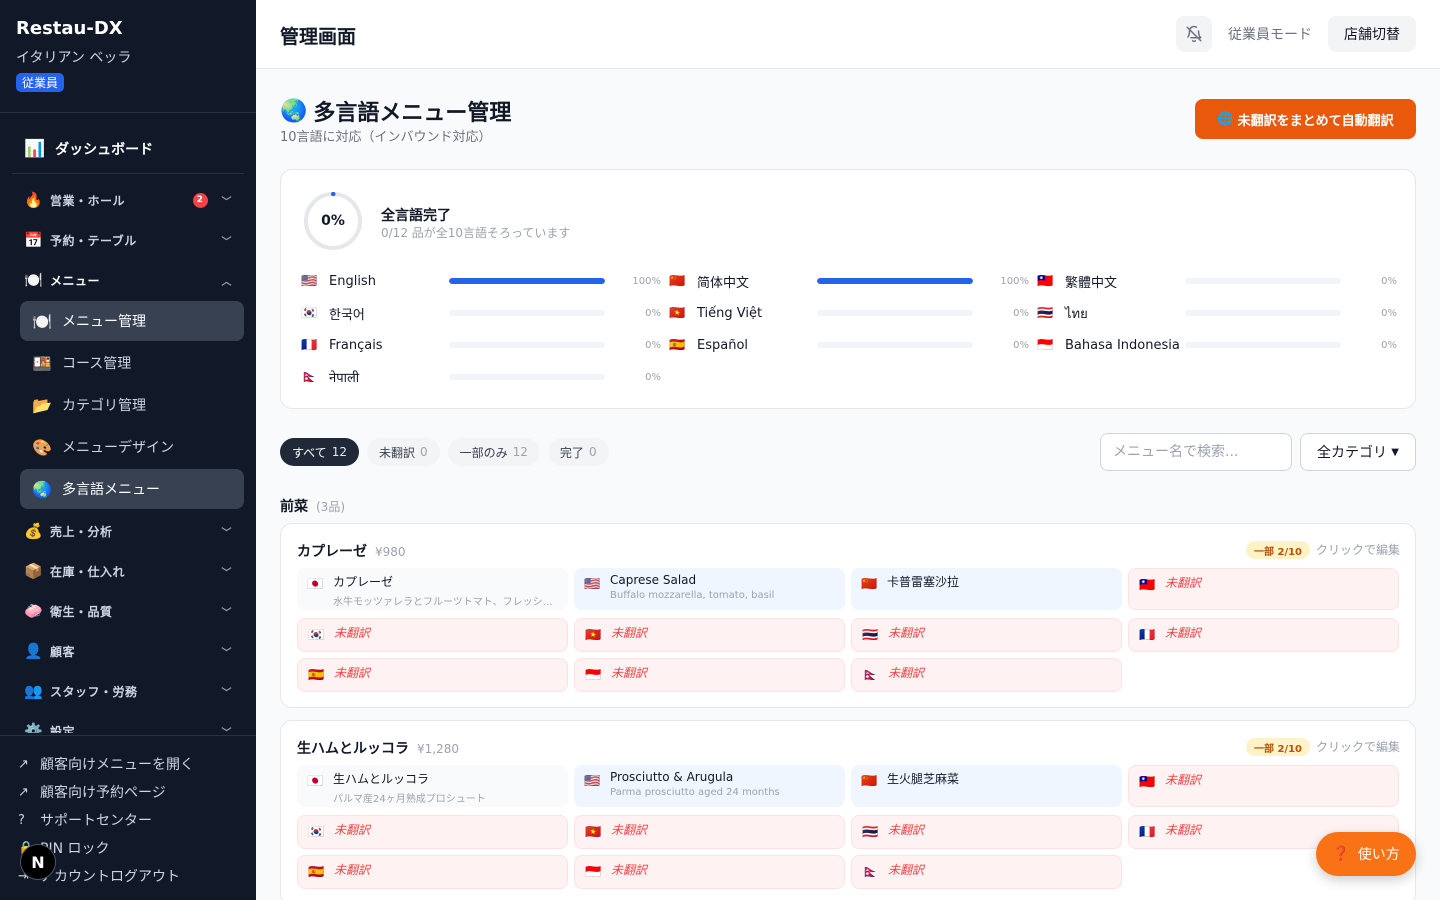  What do you see at coordinates (34, 240) in the screenshot?
I see `calendar-icon: 📅` at bounding box center [34, 240].